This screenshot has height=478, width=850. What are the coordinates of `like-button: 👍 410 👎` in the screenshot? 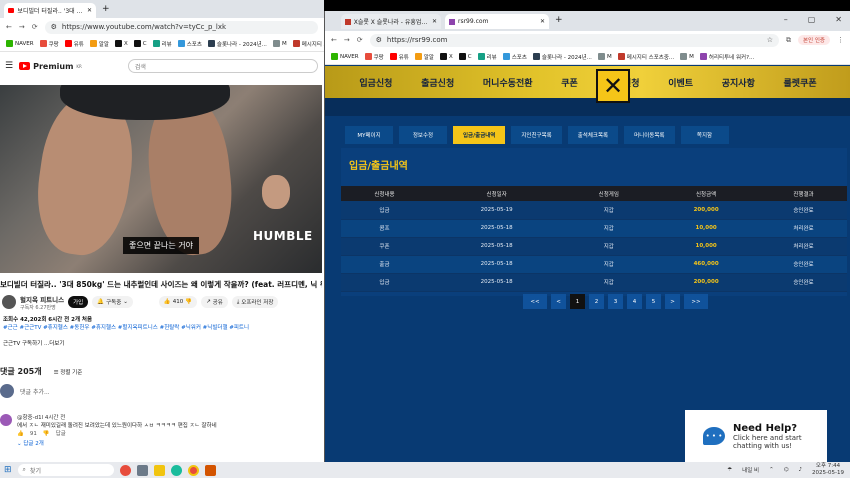 It's located at (178, 302).